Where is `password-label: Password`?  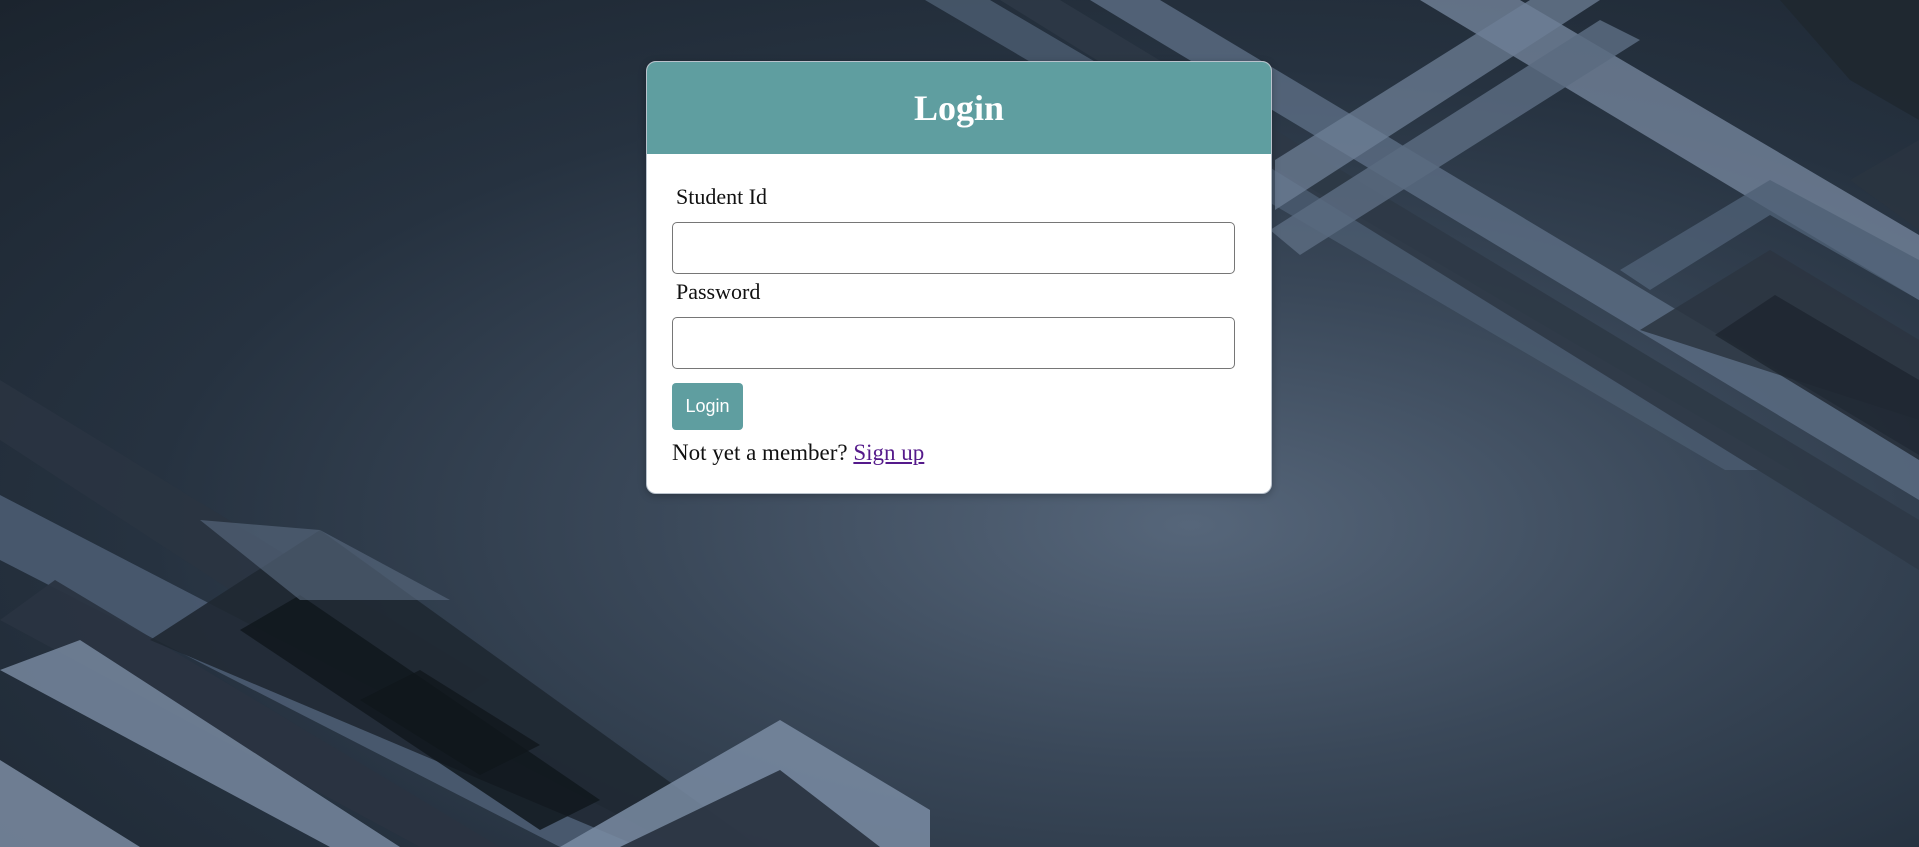
password-label: Password is located at coordinates (718, 291).